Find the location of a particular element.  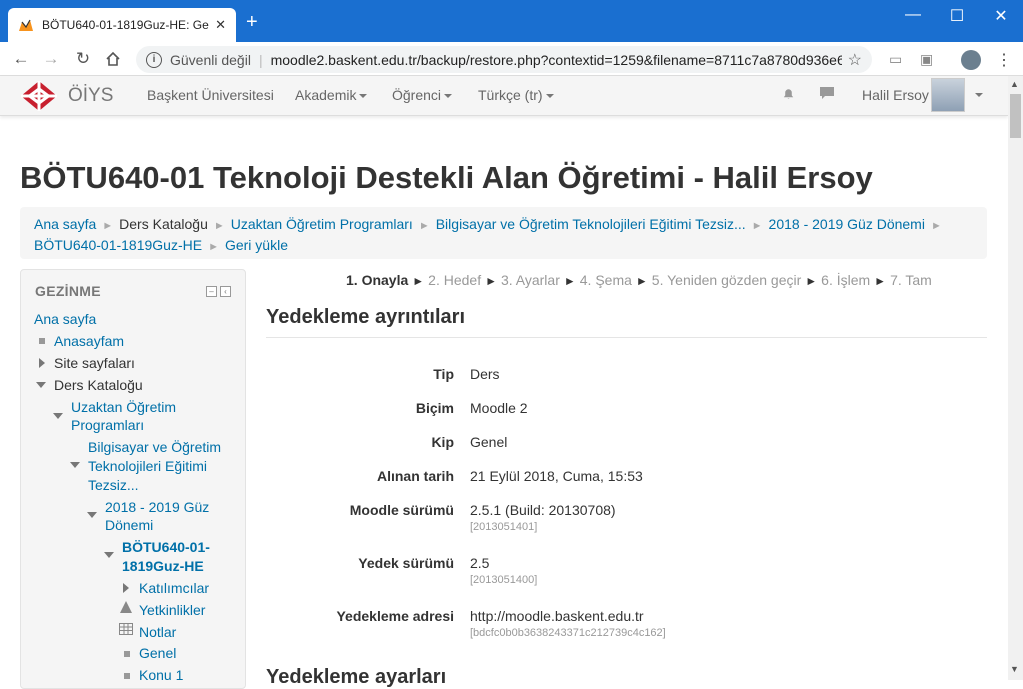

nav-program-1: Bilgisayar ve Öğretim is located at coordinates (154, 447).